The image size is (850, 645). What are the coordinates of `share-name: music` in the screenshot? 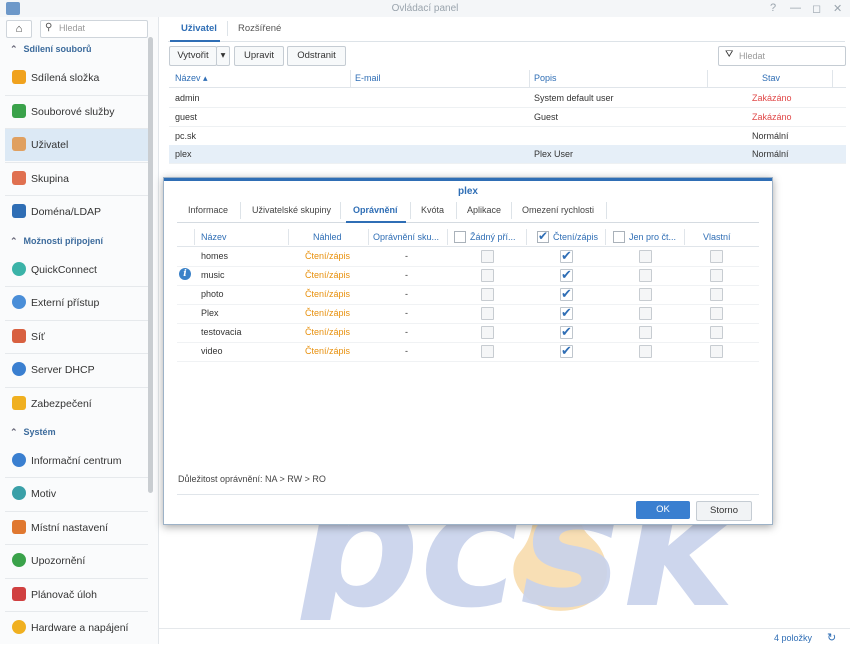 It's located at (213, 275).